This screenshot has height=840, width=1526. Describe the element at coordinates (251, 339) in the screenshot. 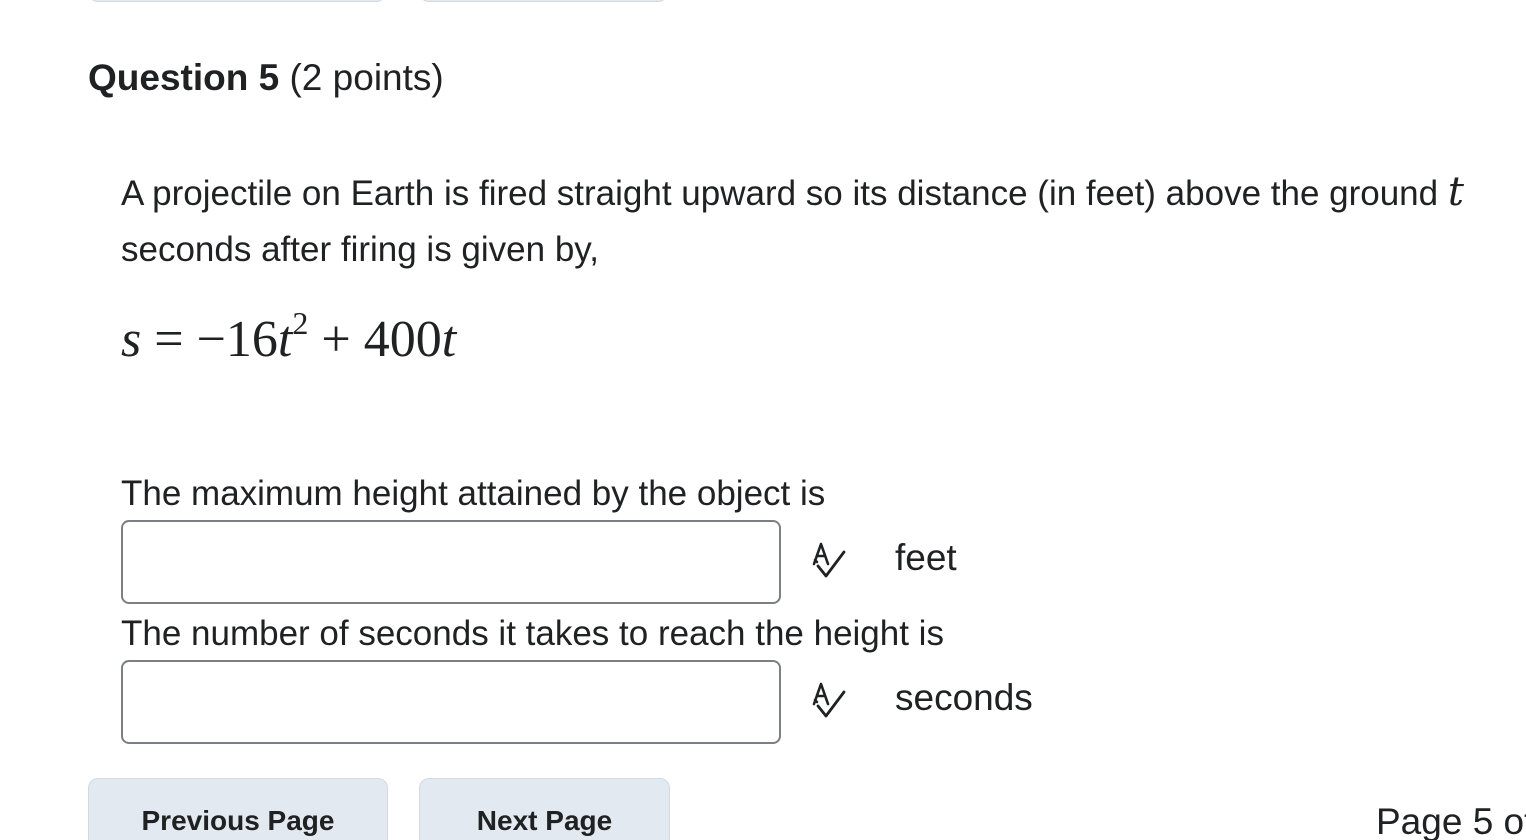

I see `equation-coef-1: 16` at that location.